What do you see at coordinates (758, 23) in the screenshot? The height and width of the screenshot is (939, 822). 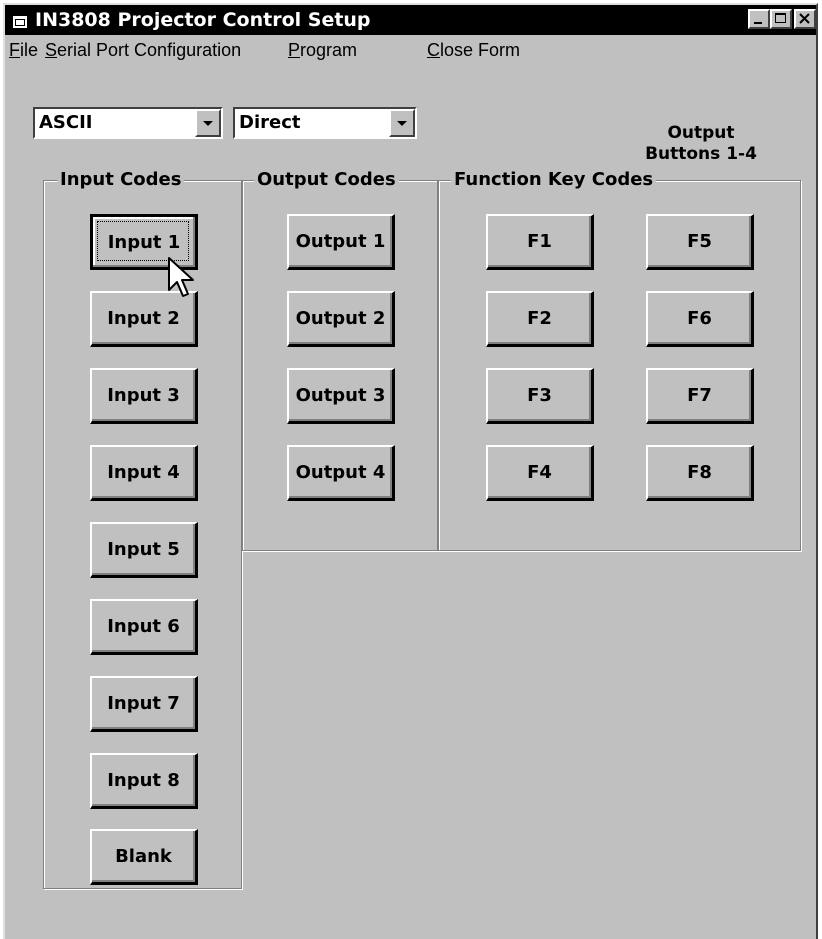 I see `minimize-icon` at bounding box center [758, 23].